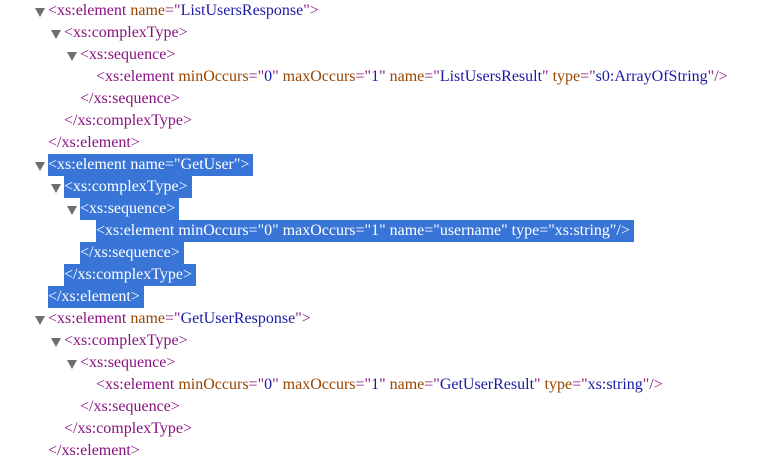 The width and height of the screenshot is (774, 465). I want to click on xml-node-markup: <xs:complexType>, so click(128, 33).